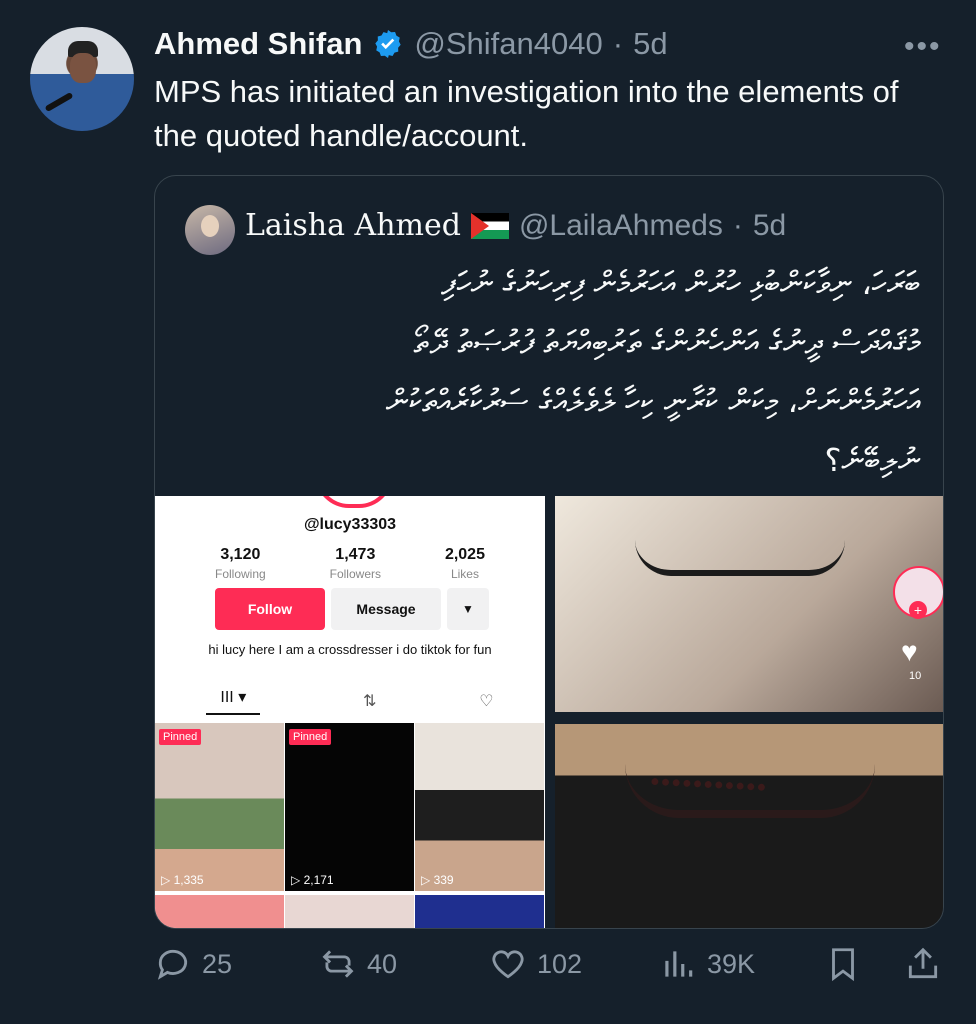  Describe the element at coordinates (515, 225) in the screenshot. I see `quoted-header: Laisha Ahmed @LailaAhmeds · 5d` at that location.